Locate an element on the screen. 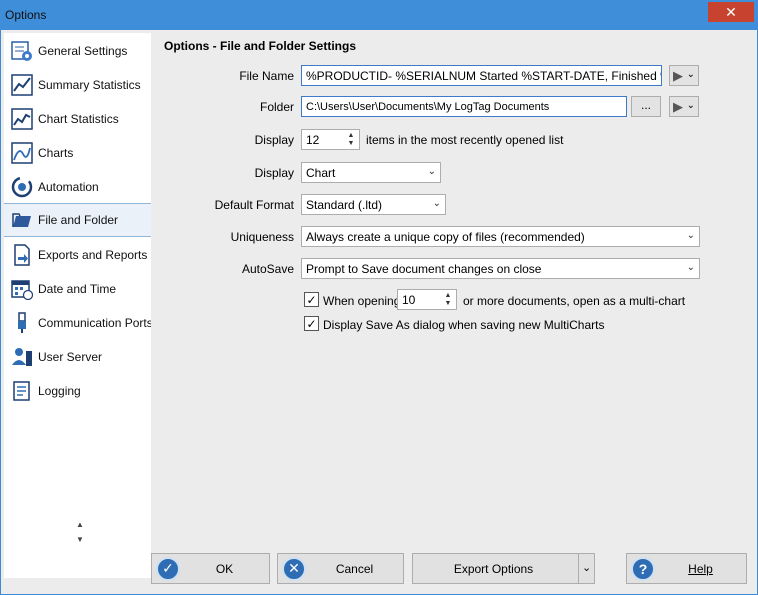  uniqueness-label: Uniqueness is located at coordinates (262, 237).